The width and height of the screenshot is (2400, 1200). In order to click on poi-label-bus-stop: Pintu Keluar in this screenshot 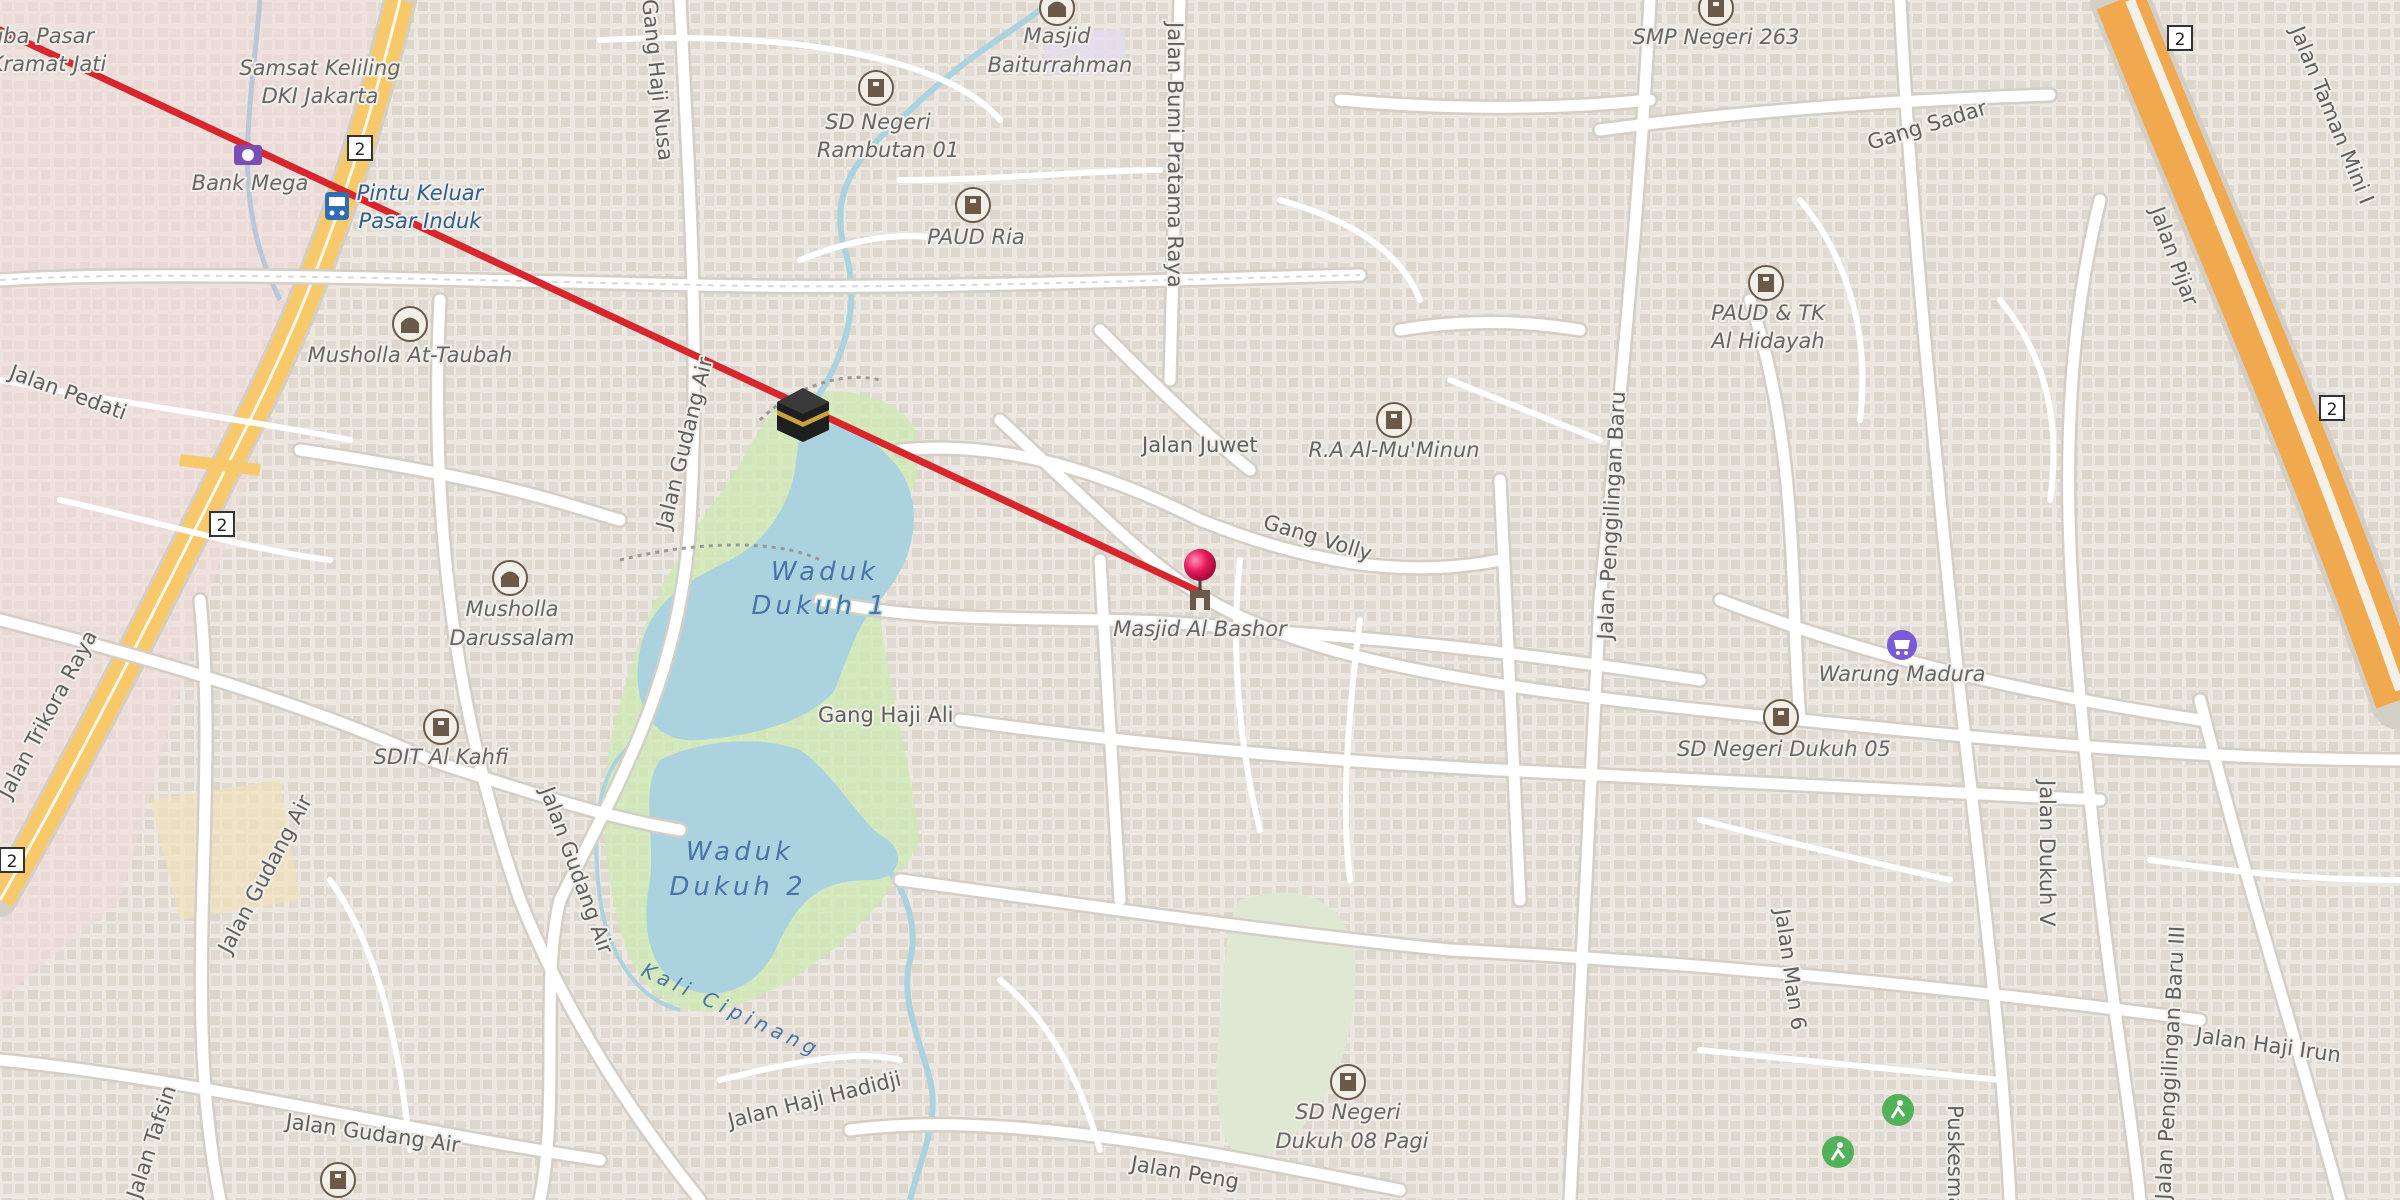, I will do `click(421, 193)`.